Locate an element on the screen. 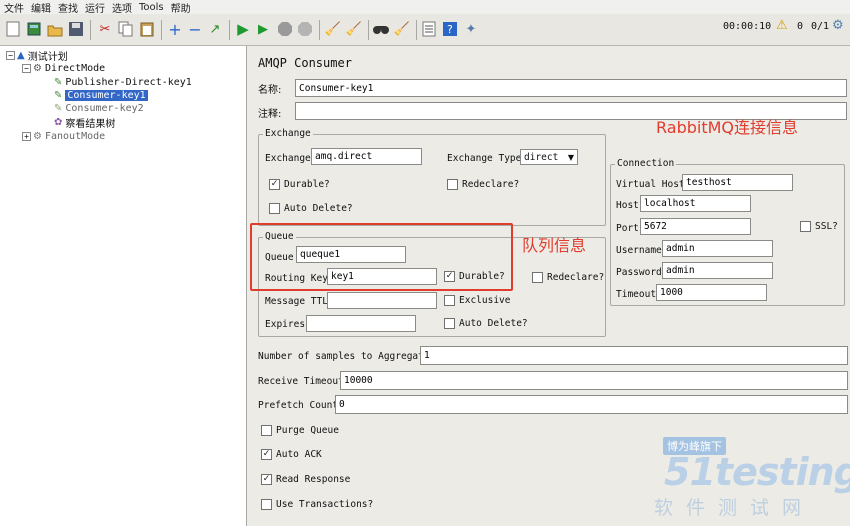 The height and width of the screenshot is (526, 850). cut-icon: ✂ is located at coordinates (105, 29).